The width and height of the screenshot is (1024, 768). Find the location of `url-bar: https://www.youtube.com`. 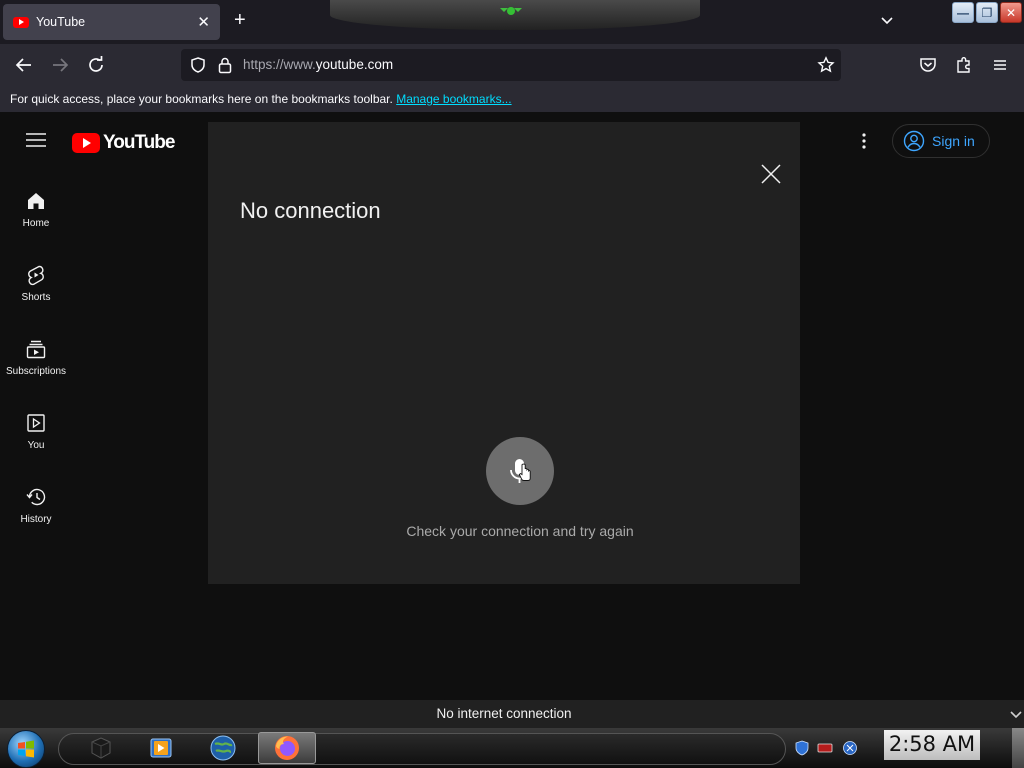

url-bar: https://www.youtube.com is located at coordinates (511, 65).